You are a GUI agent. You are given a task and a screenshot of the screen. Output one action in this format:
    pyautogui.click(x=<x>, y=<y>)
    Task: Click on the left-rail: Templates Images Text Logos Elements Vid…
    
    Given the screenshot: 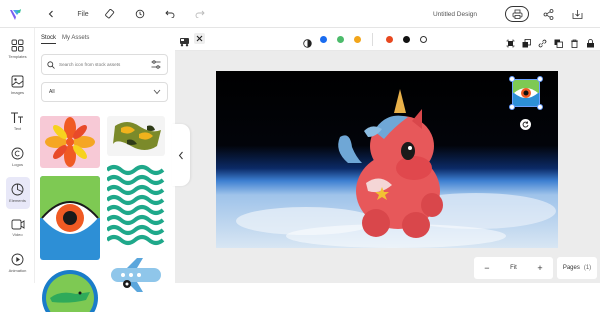 What is the action you would take?
    pyautogui.click(x=17, y=155)
    